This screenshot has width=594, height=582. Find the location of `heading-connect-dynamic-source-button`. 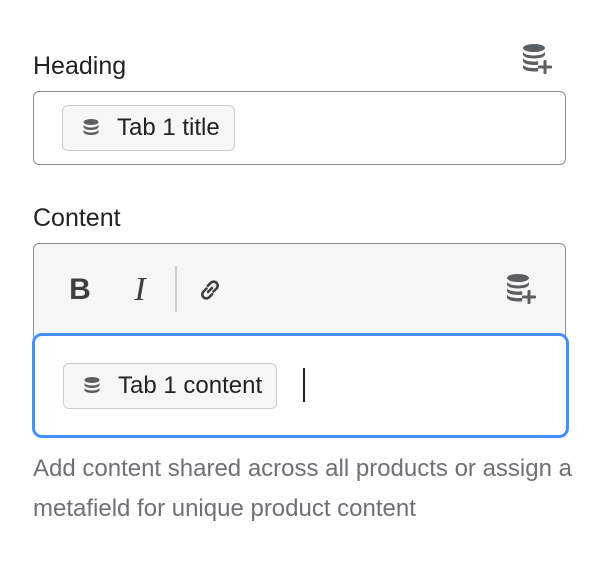

heading-connect-dynamic-source-button is located at coordinates (537, 59).